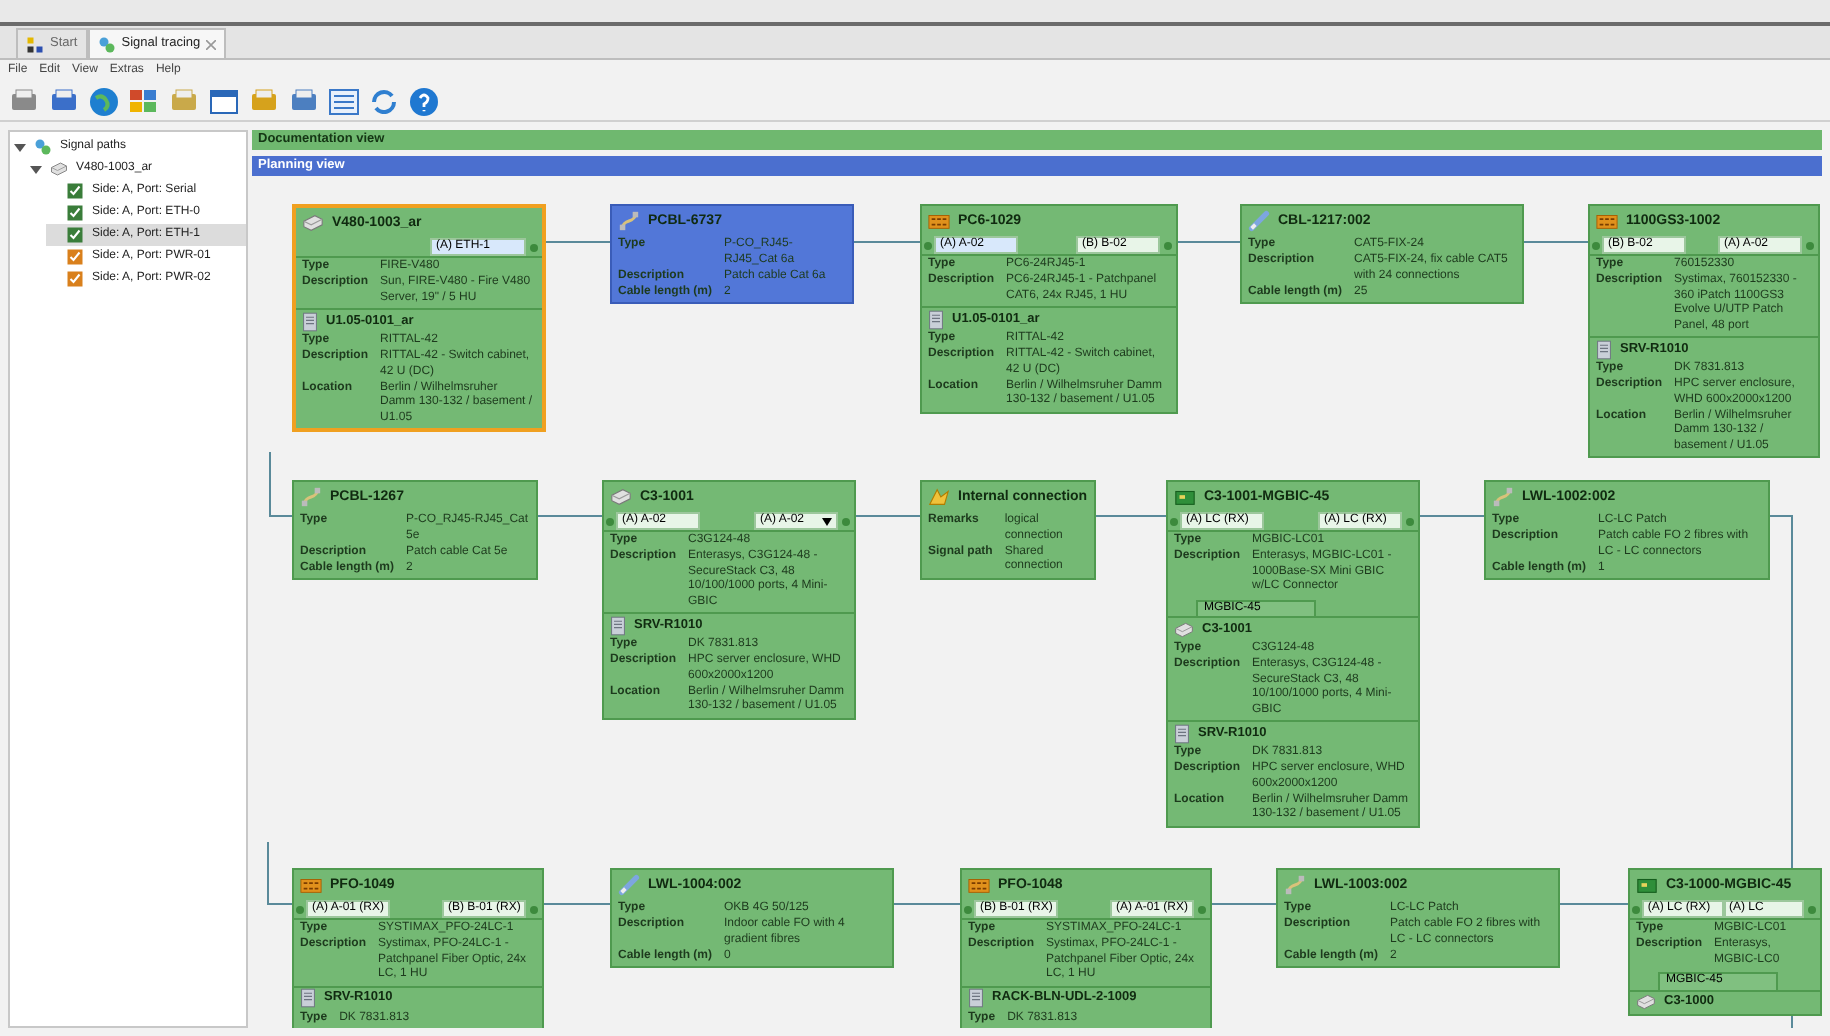 The width and height of the screenshot is (1830, 1036). I want to click on start-icon, so click(35, 44).